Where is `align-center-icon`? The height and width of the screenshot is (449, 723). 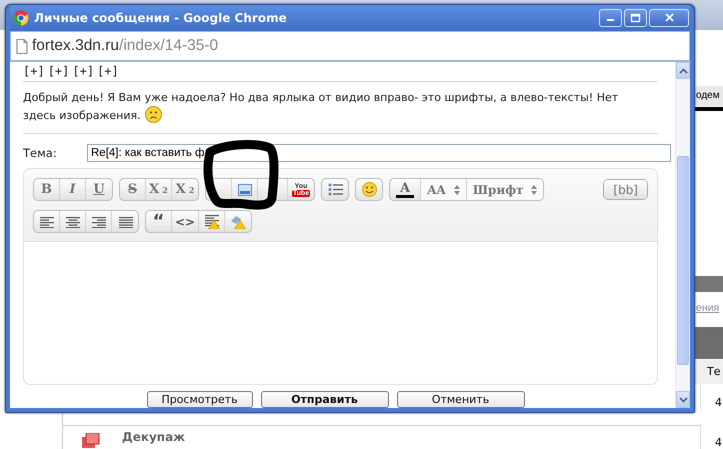 align-center-icon is located at coordinates (72, 222).